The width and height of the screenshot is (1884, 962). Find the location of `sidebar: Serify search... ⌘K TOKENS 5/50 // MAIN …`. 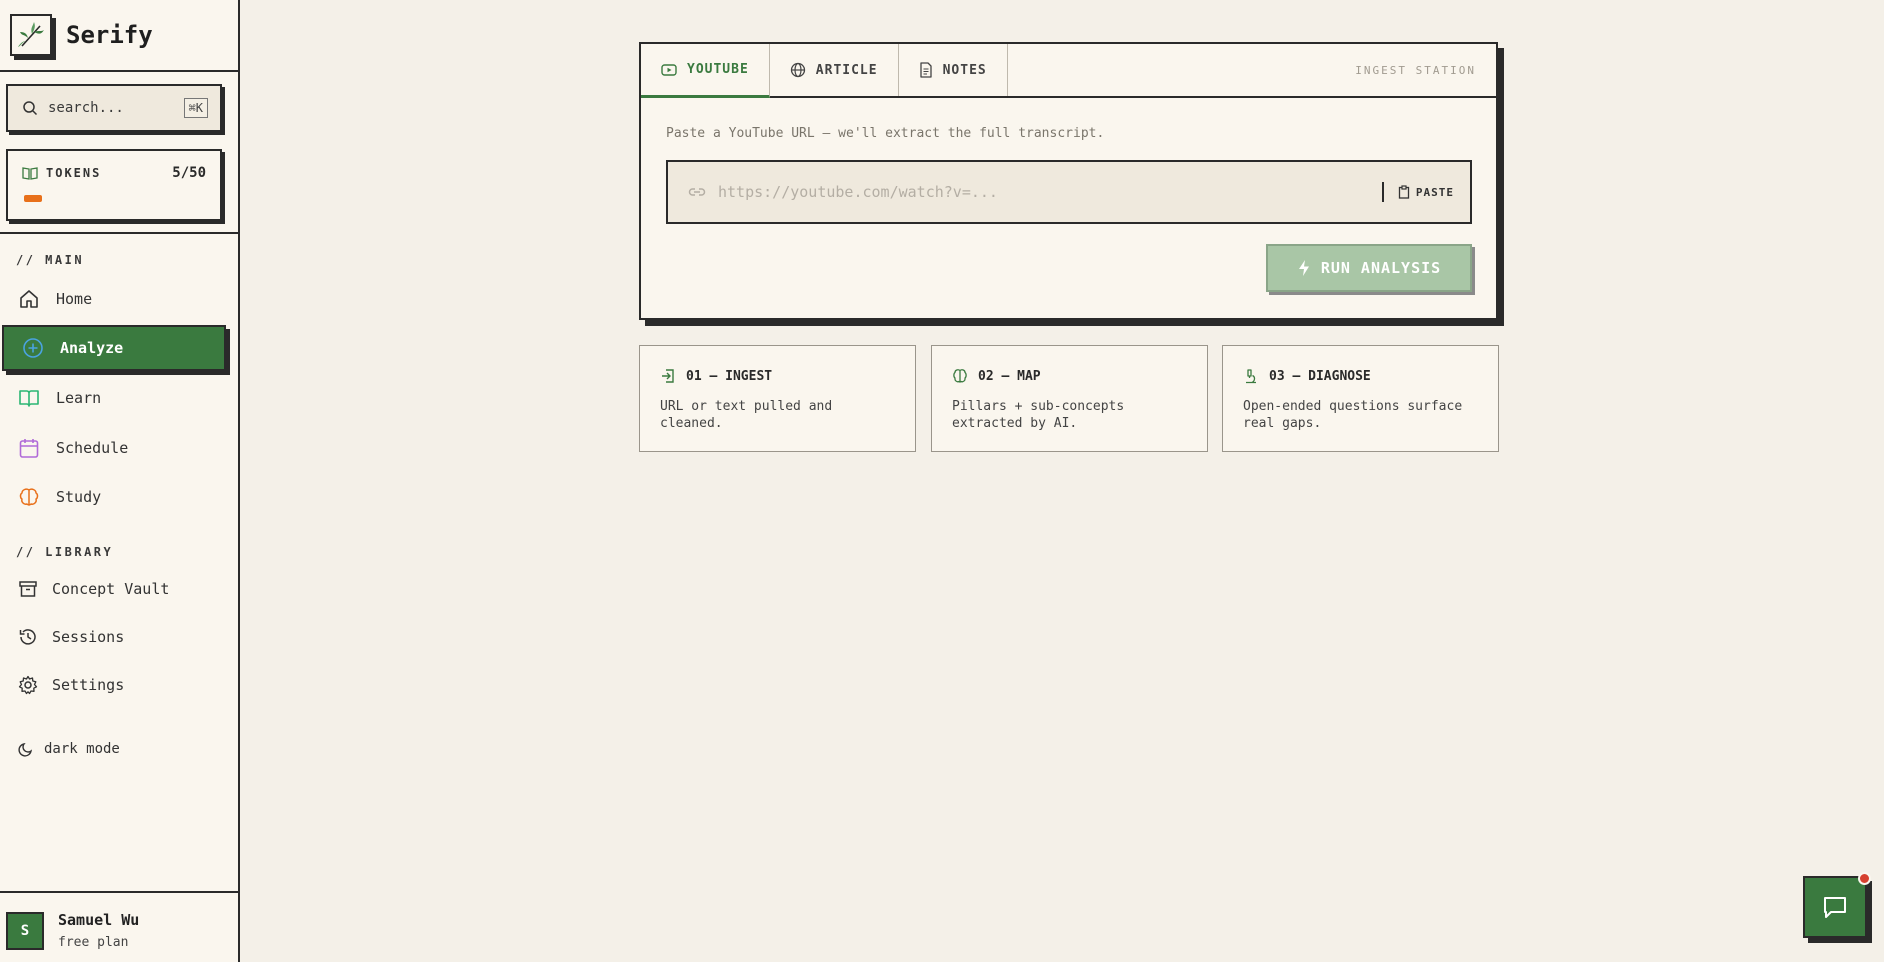

sidebar: Serify search... ⌘K TOKENS 5/50 // MAIN … is located at coordinates (120, 481).